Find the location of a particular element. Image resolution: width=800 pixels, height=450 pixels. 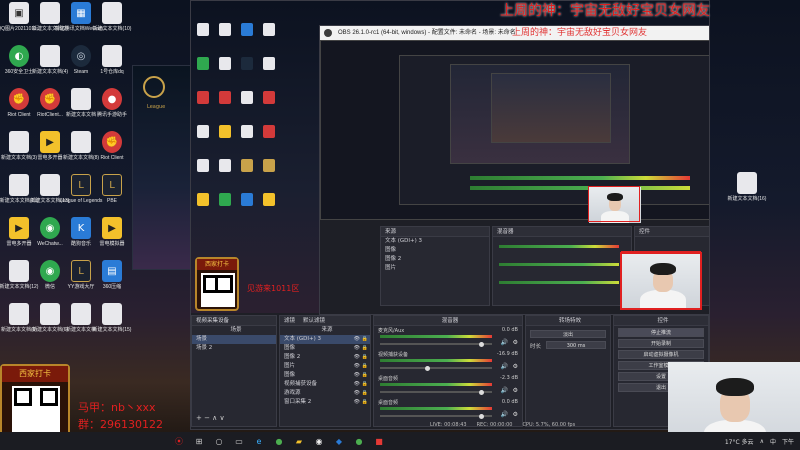

text-file-desktop-shortcut: 新建文本文档(15) is located at coordinates (112, 318).